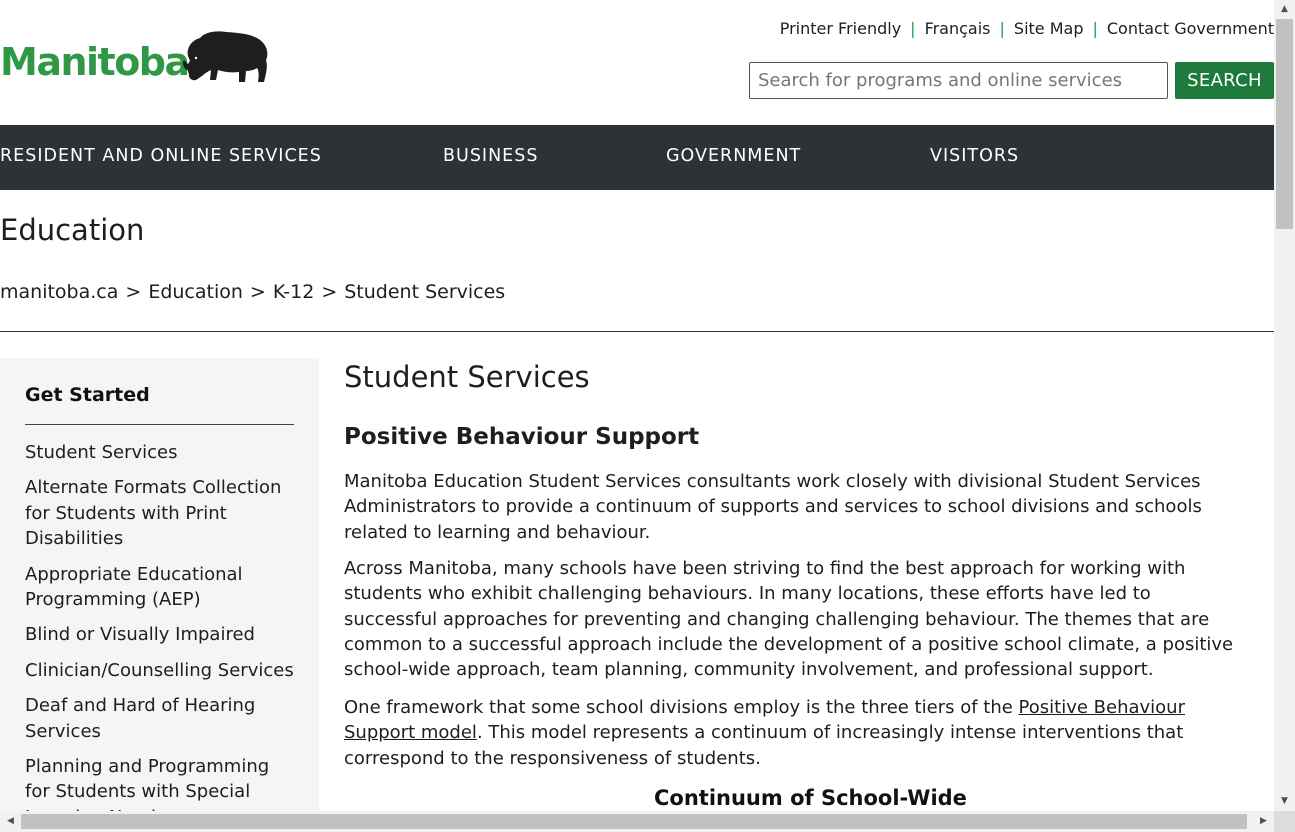  What do you see at coordinates (225, 56) in the screenshot?
I see `bison-icon` at bounding box center [225, 56].